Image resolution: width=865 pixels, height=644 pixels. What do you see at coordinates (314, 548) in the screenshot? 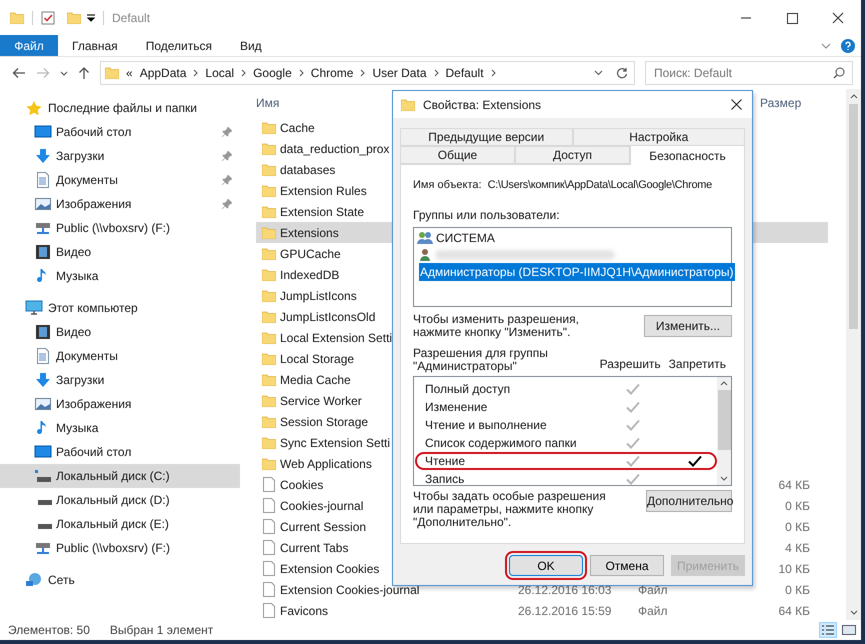
I see `file-name: Current Tabs` at bounding box center [314, 548].